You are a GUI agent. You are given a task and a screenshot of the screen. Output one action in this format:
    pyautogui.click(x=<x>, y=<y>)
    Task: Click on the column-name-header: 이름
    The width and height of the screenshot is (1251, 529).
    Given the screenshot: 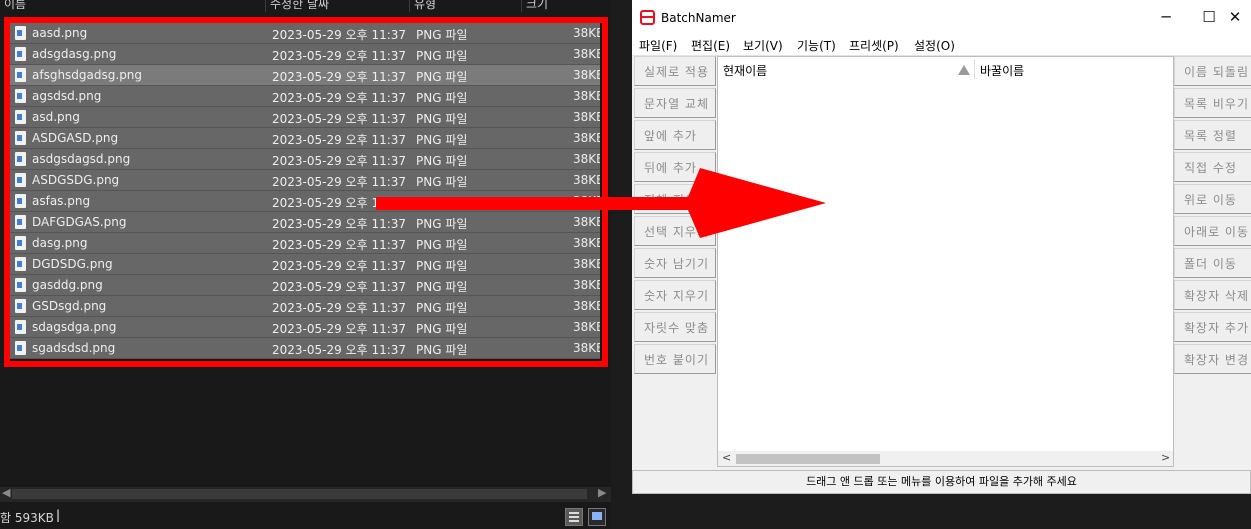 What is the action you would take?
    pyautogui.click(x=132, y=6)
    